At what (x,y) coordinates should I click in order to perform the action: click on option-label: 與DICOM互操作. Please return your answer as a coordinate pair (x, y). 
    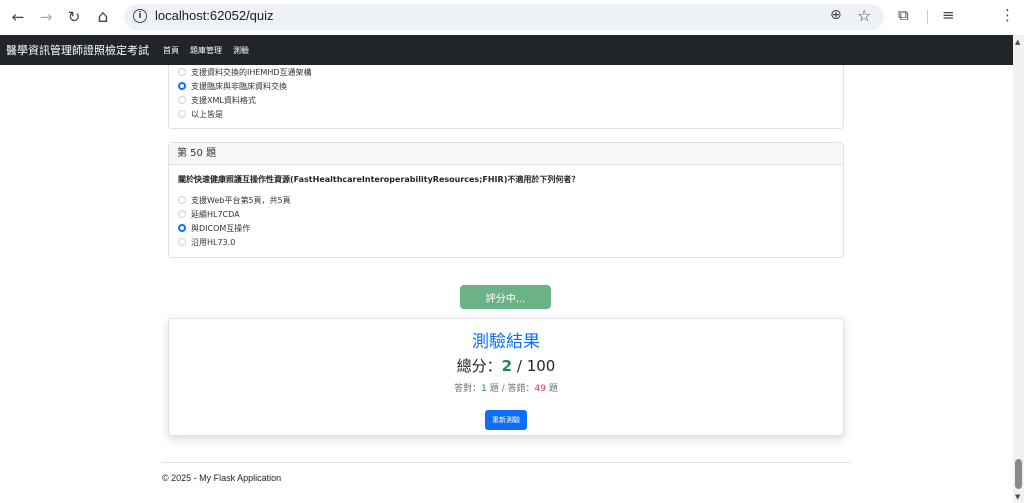
    Looking at the image, I should click on (221, 228).